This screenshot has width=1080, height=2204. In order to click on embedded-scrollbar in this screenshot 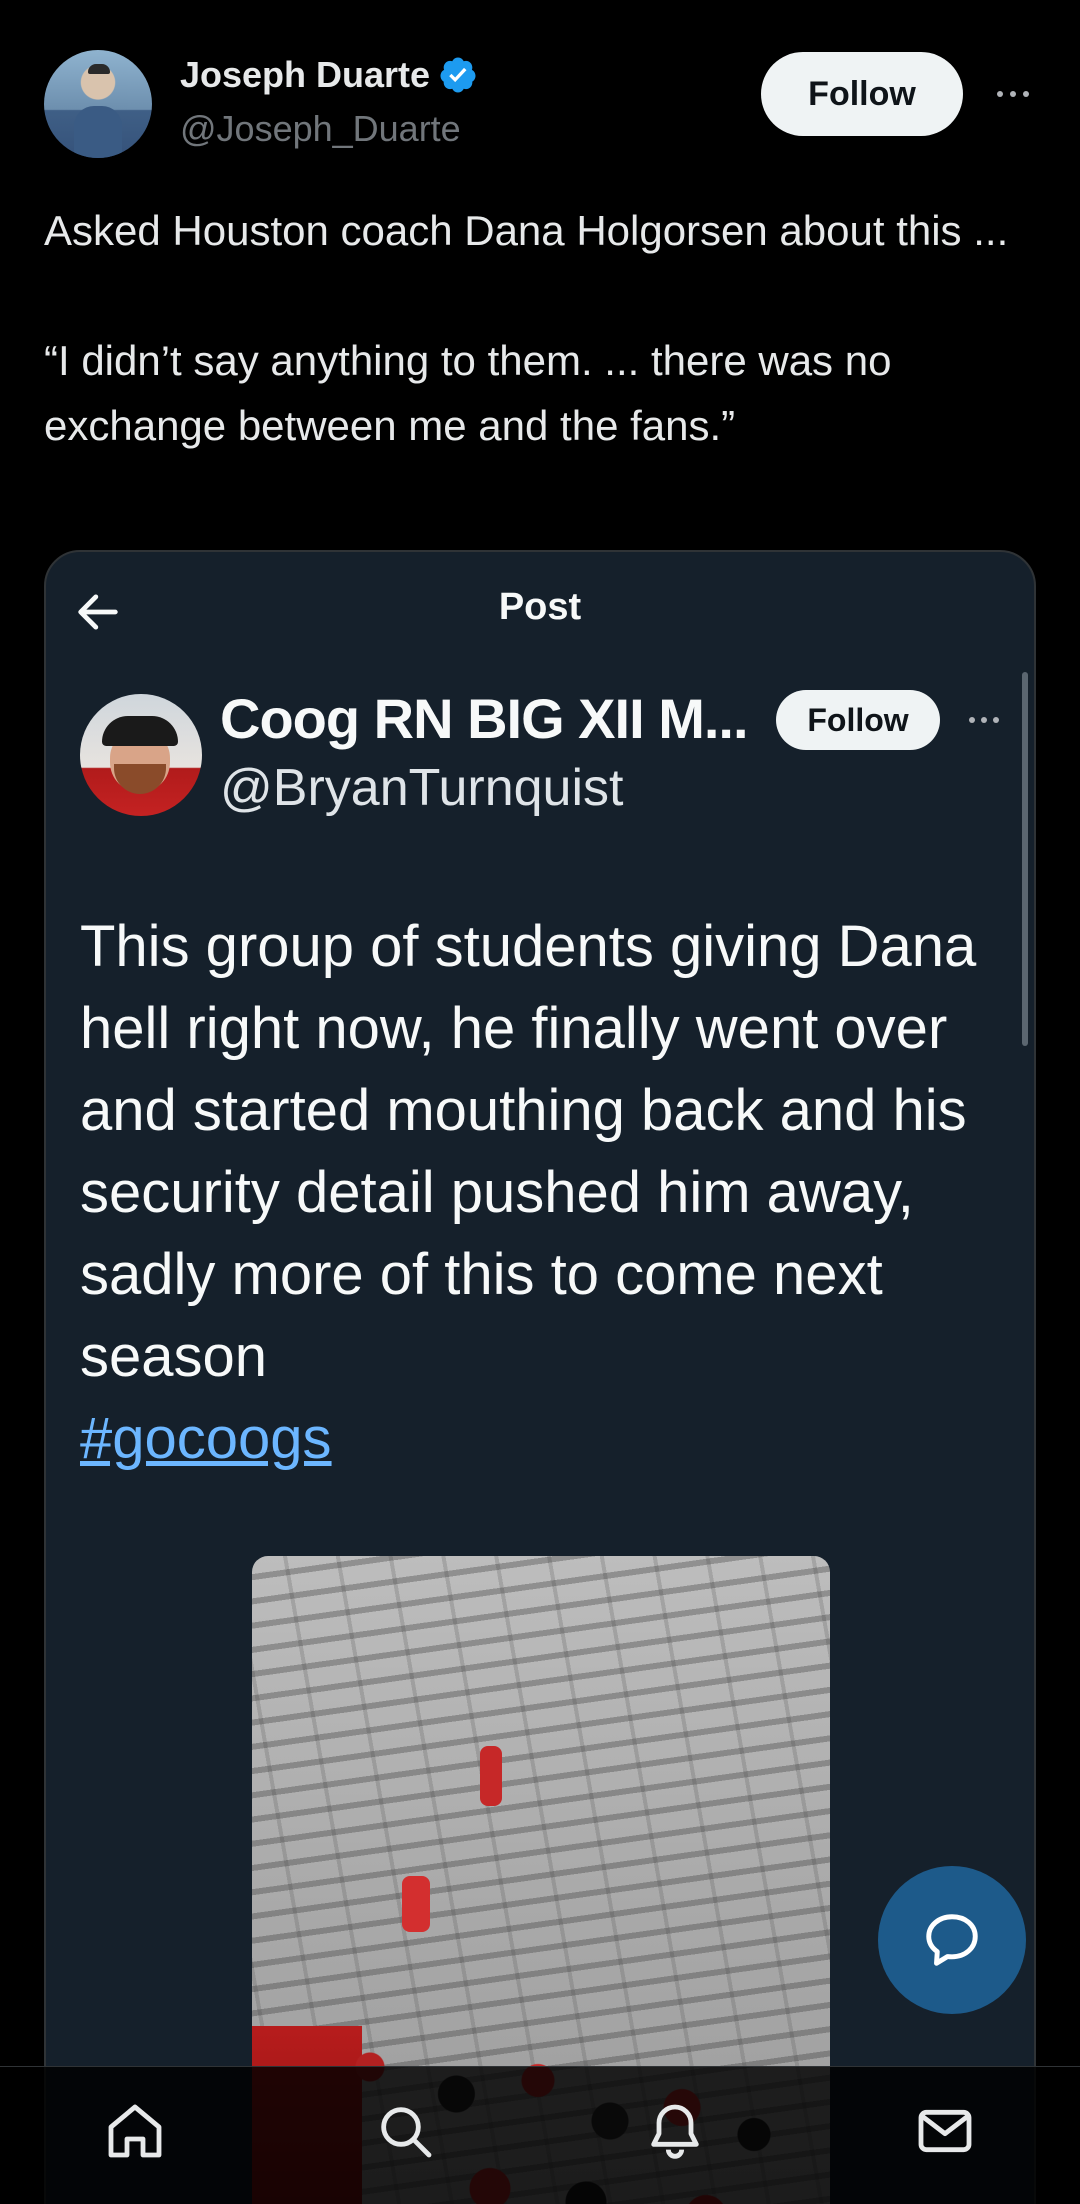, I will do `click(1025, 859)`.